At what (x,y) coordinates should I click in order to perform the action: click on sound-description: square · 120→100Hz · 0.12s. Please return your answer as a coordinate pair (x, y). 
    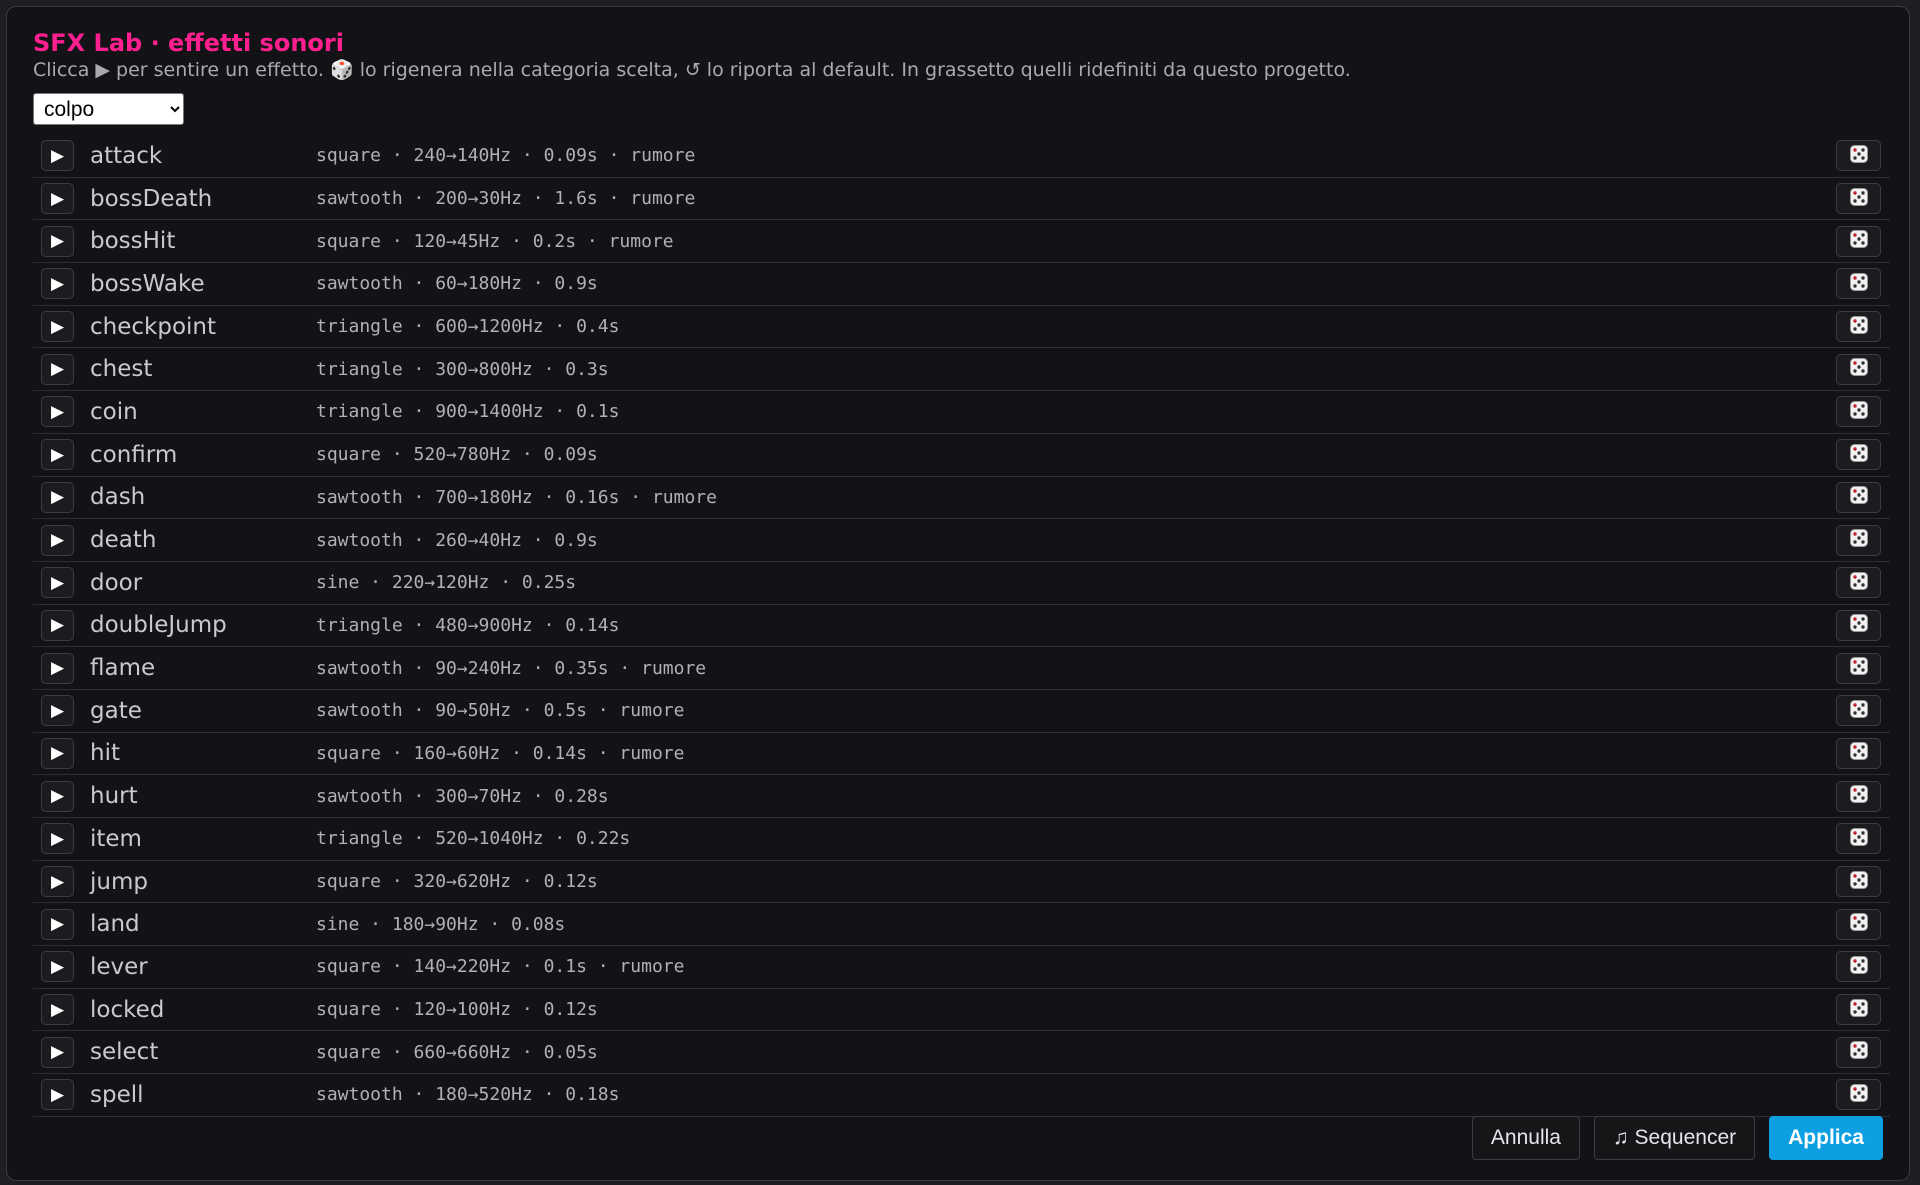
    Looking at the image, I should click on (457, 1010).